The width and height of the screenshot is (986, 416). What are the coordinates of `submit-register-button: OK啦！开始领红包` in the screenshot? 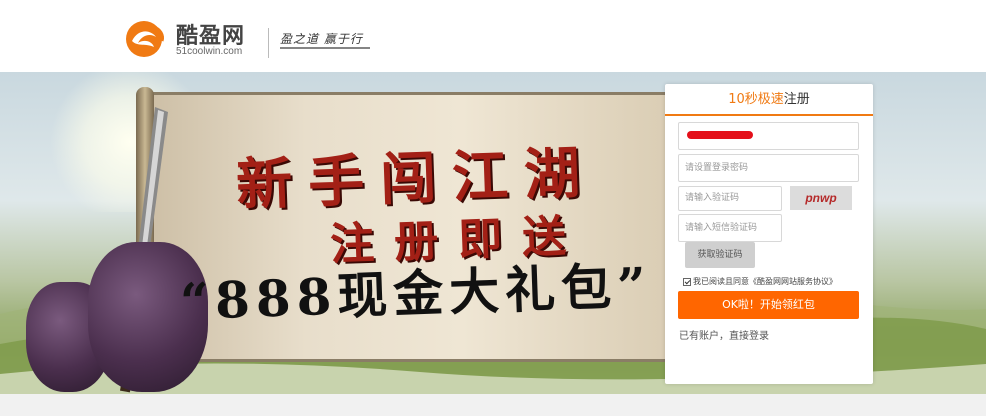 It's located at (768, 305).